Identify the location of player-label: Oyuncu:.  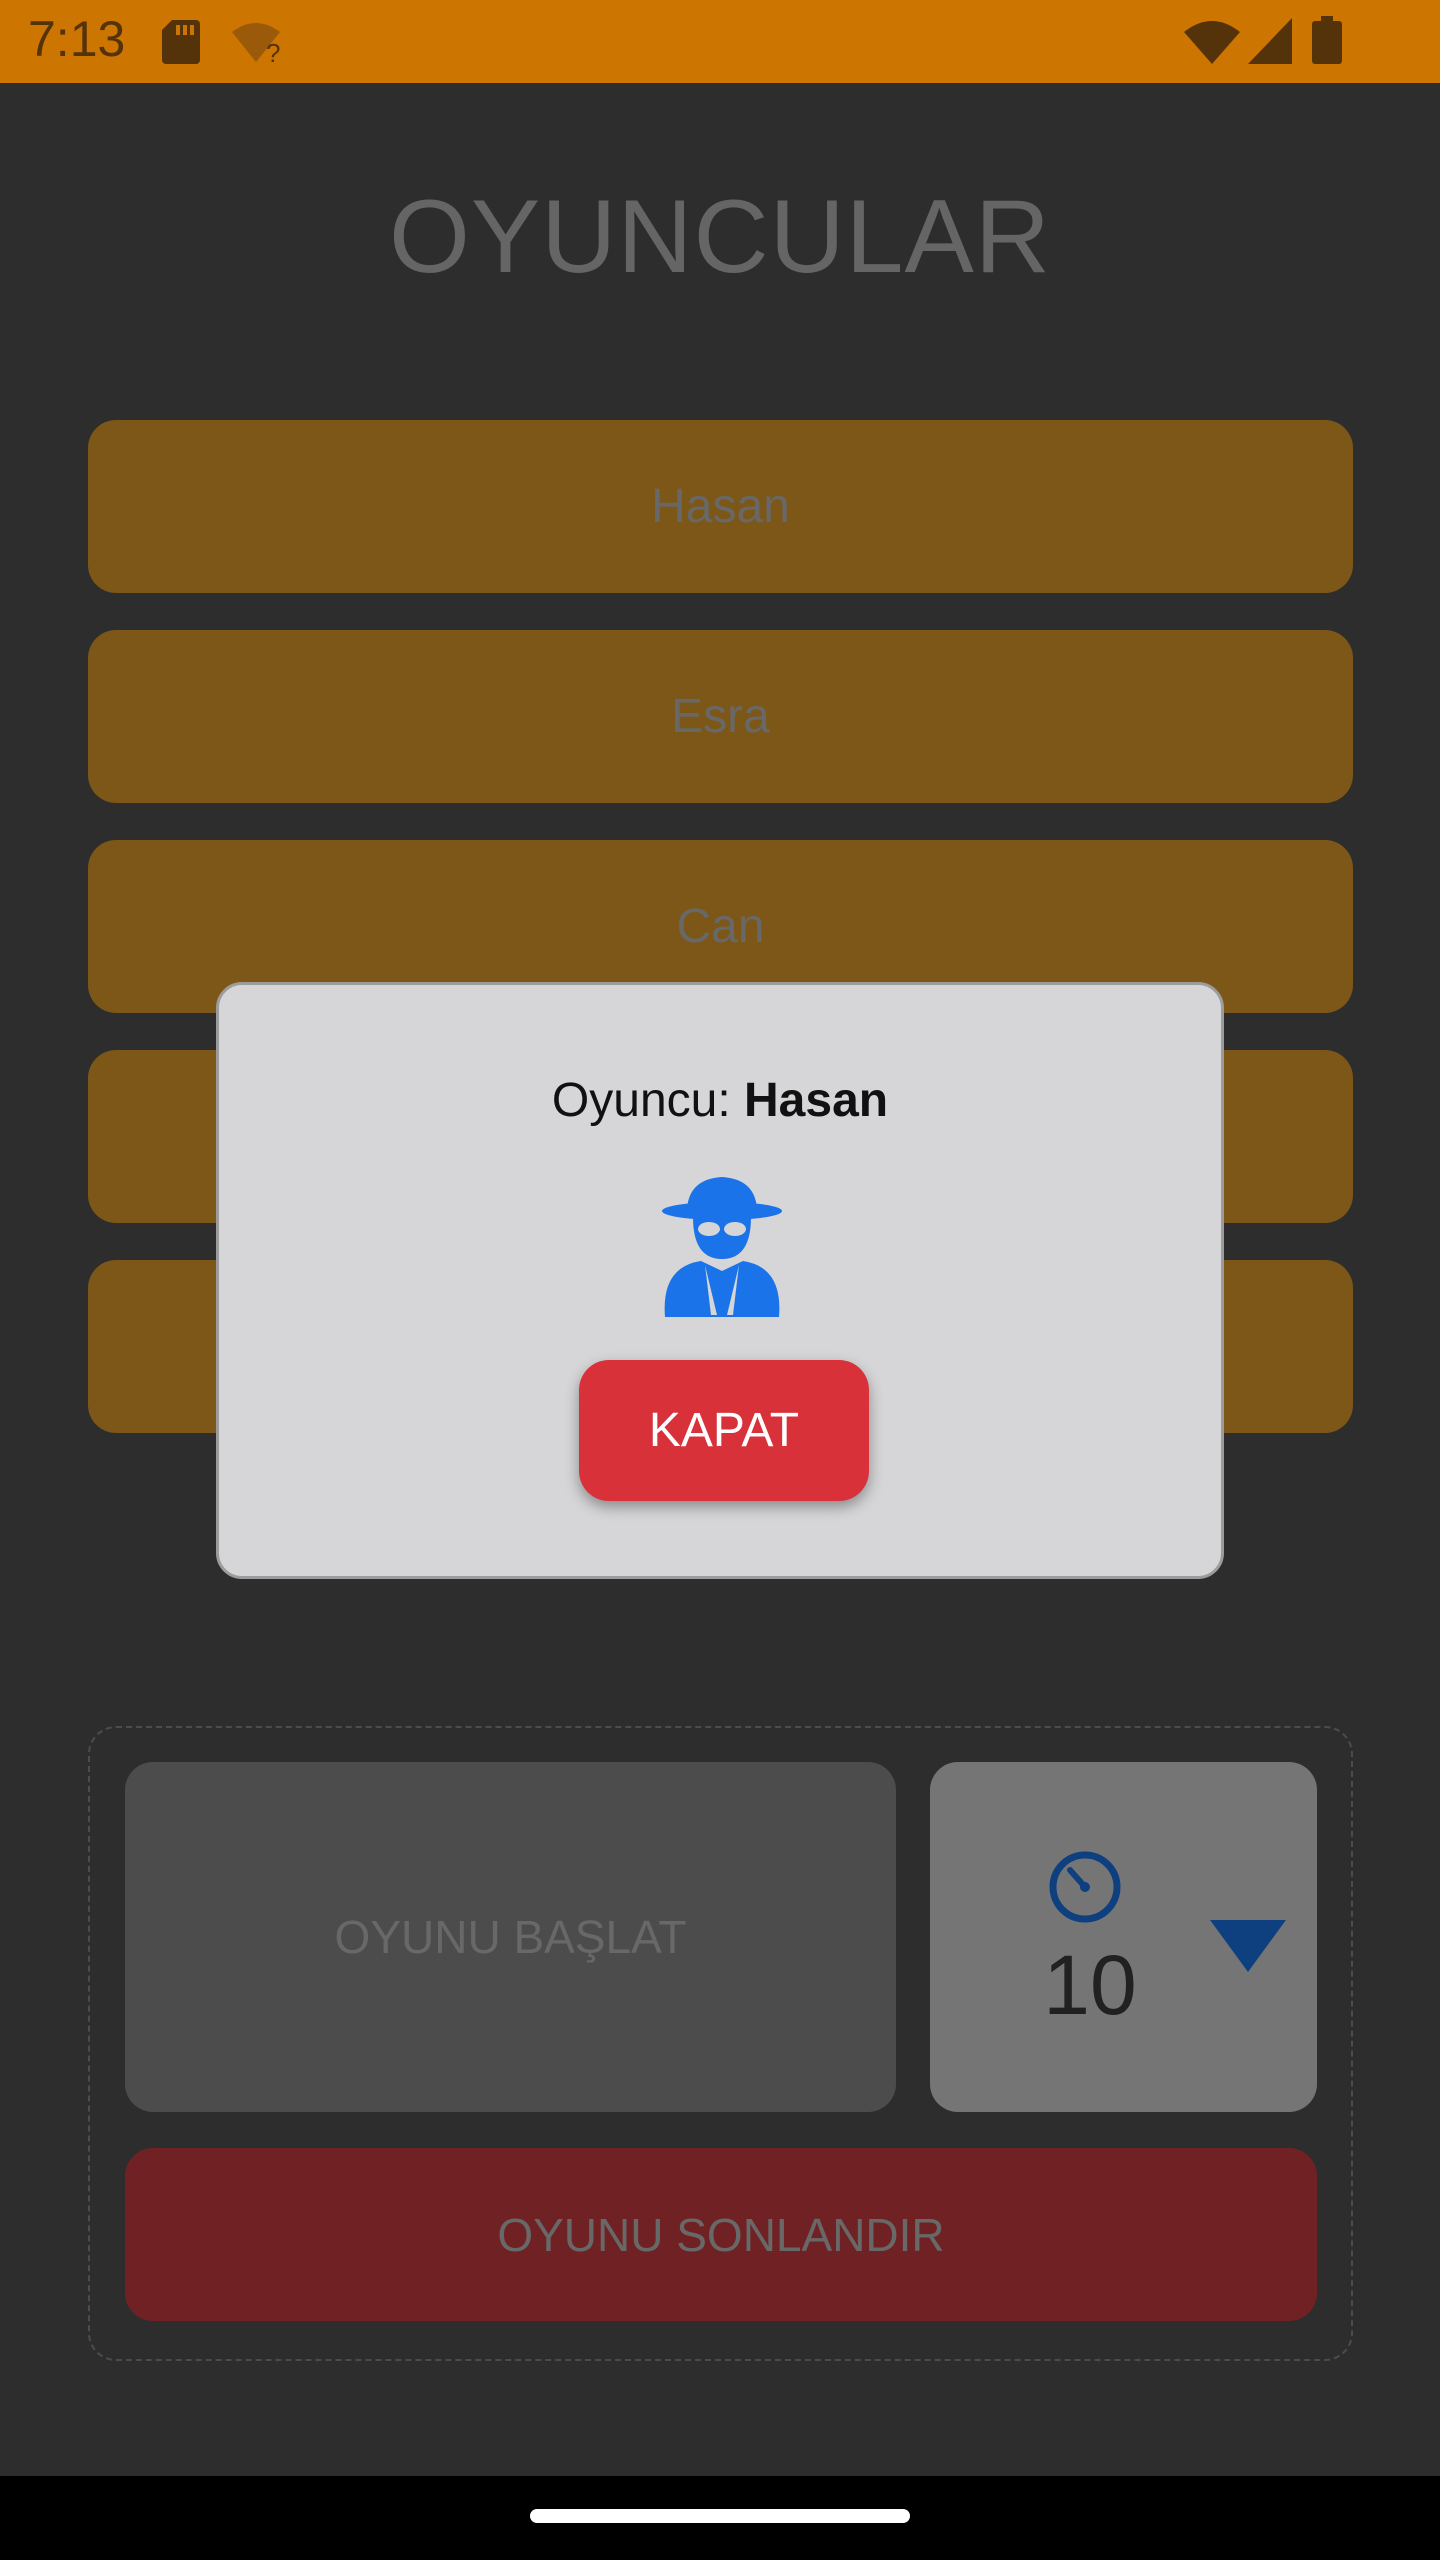
(641, 1100).